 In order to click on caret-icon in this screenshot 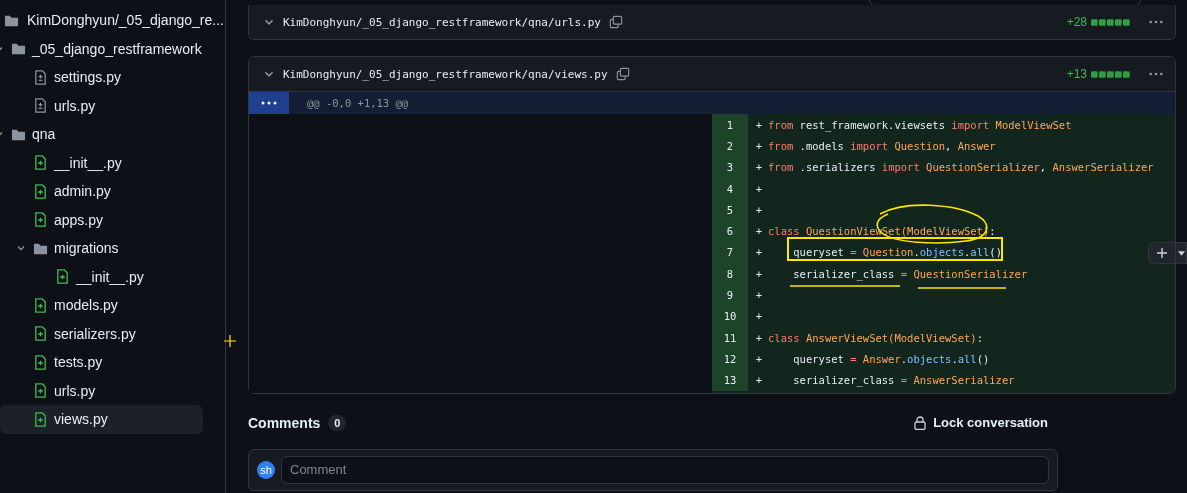, I will do `click(1181, 253)`.